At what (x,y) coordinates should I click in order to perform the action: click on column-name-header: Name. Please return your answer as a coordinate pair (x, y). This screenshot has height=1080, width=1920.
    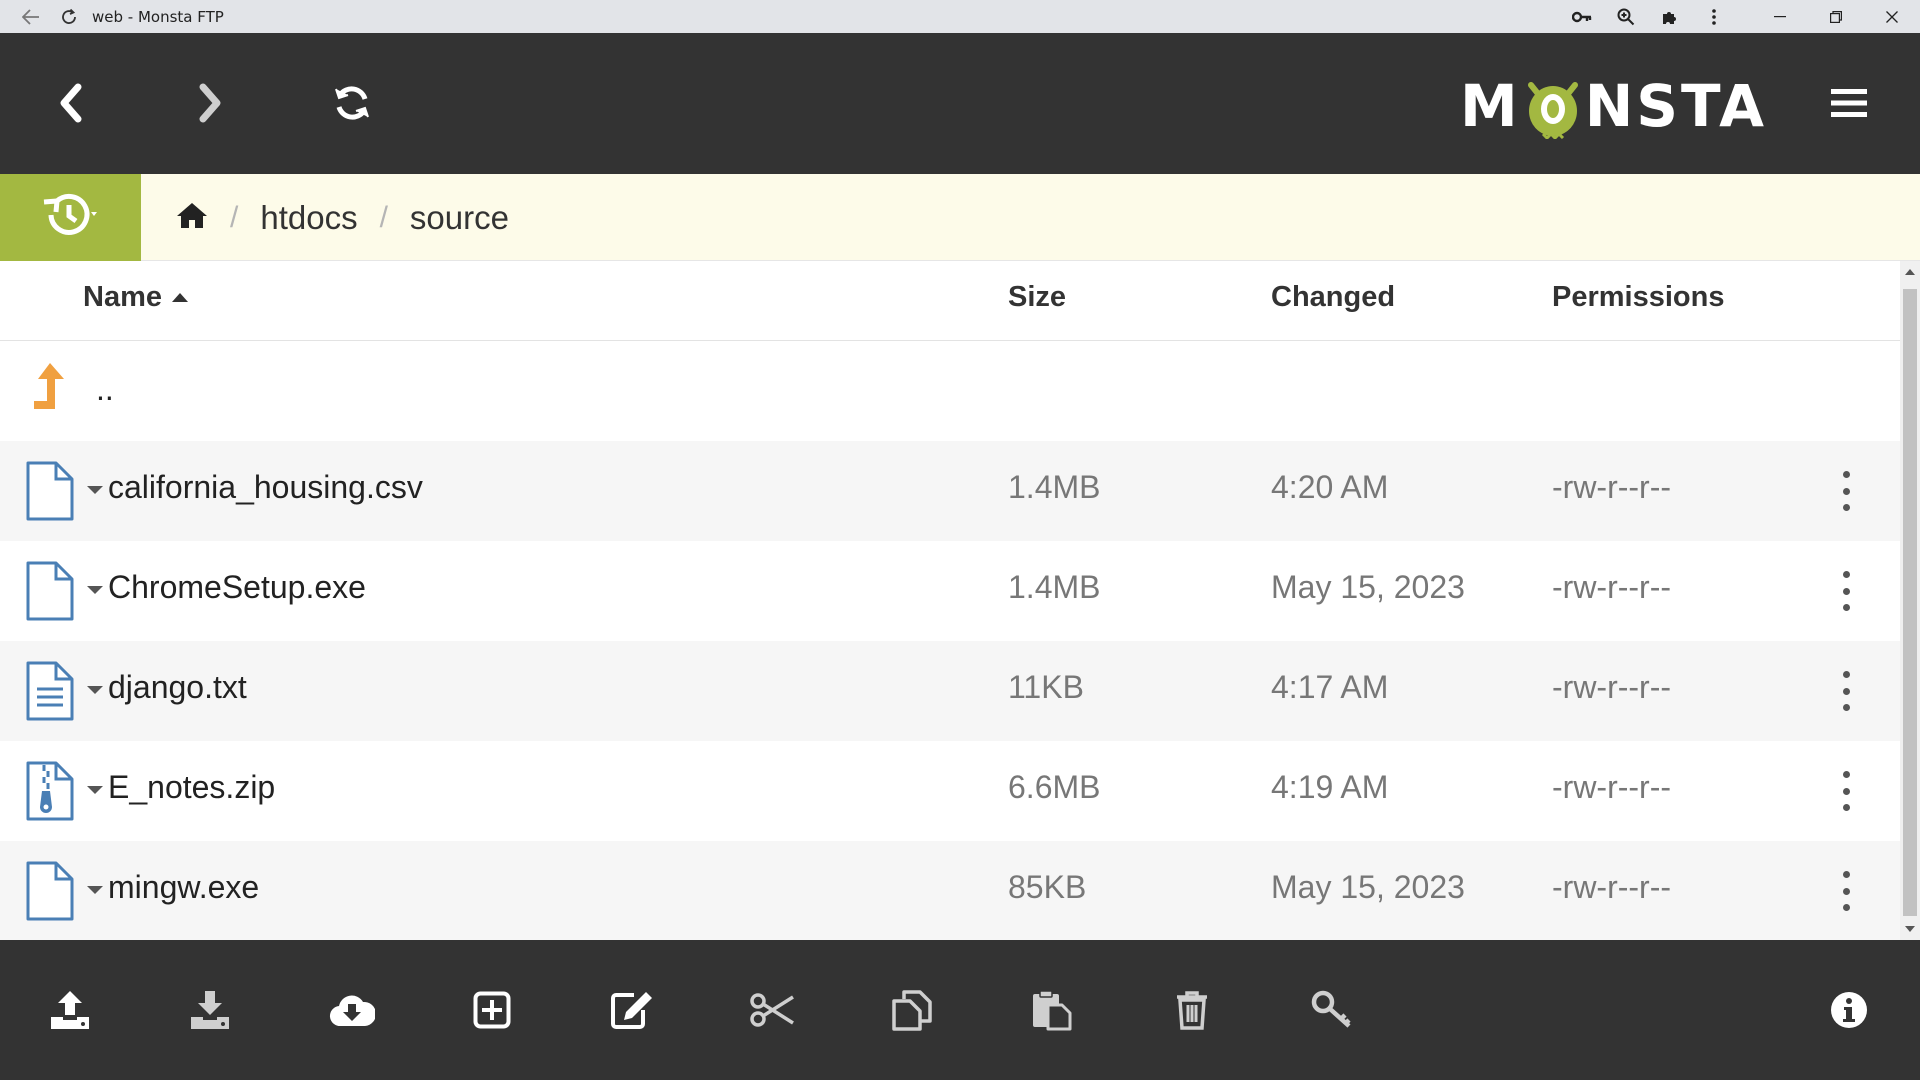
    Looking at the image, I should click on (135, 297).